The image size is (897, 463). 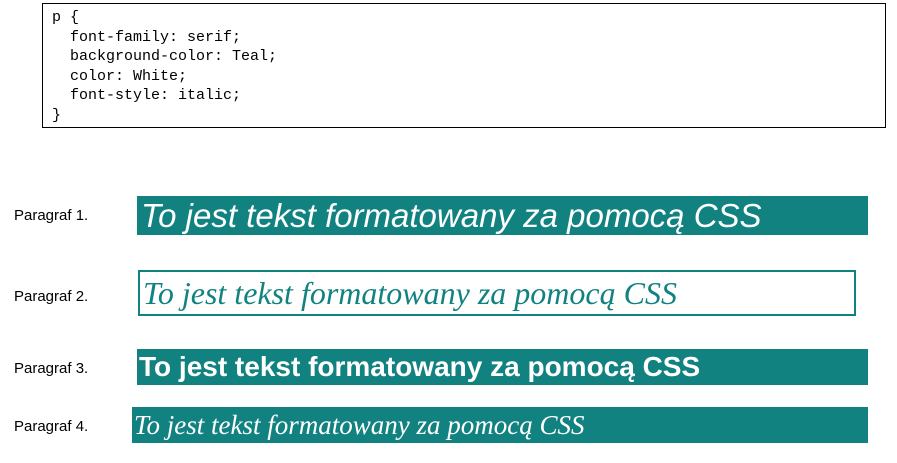 I want to click on paragraph-3-label: Paragraf 3., so click(x=51, y=368).